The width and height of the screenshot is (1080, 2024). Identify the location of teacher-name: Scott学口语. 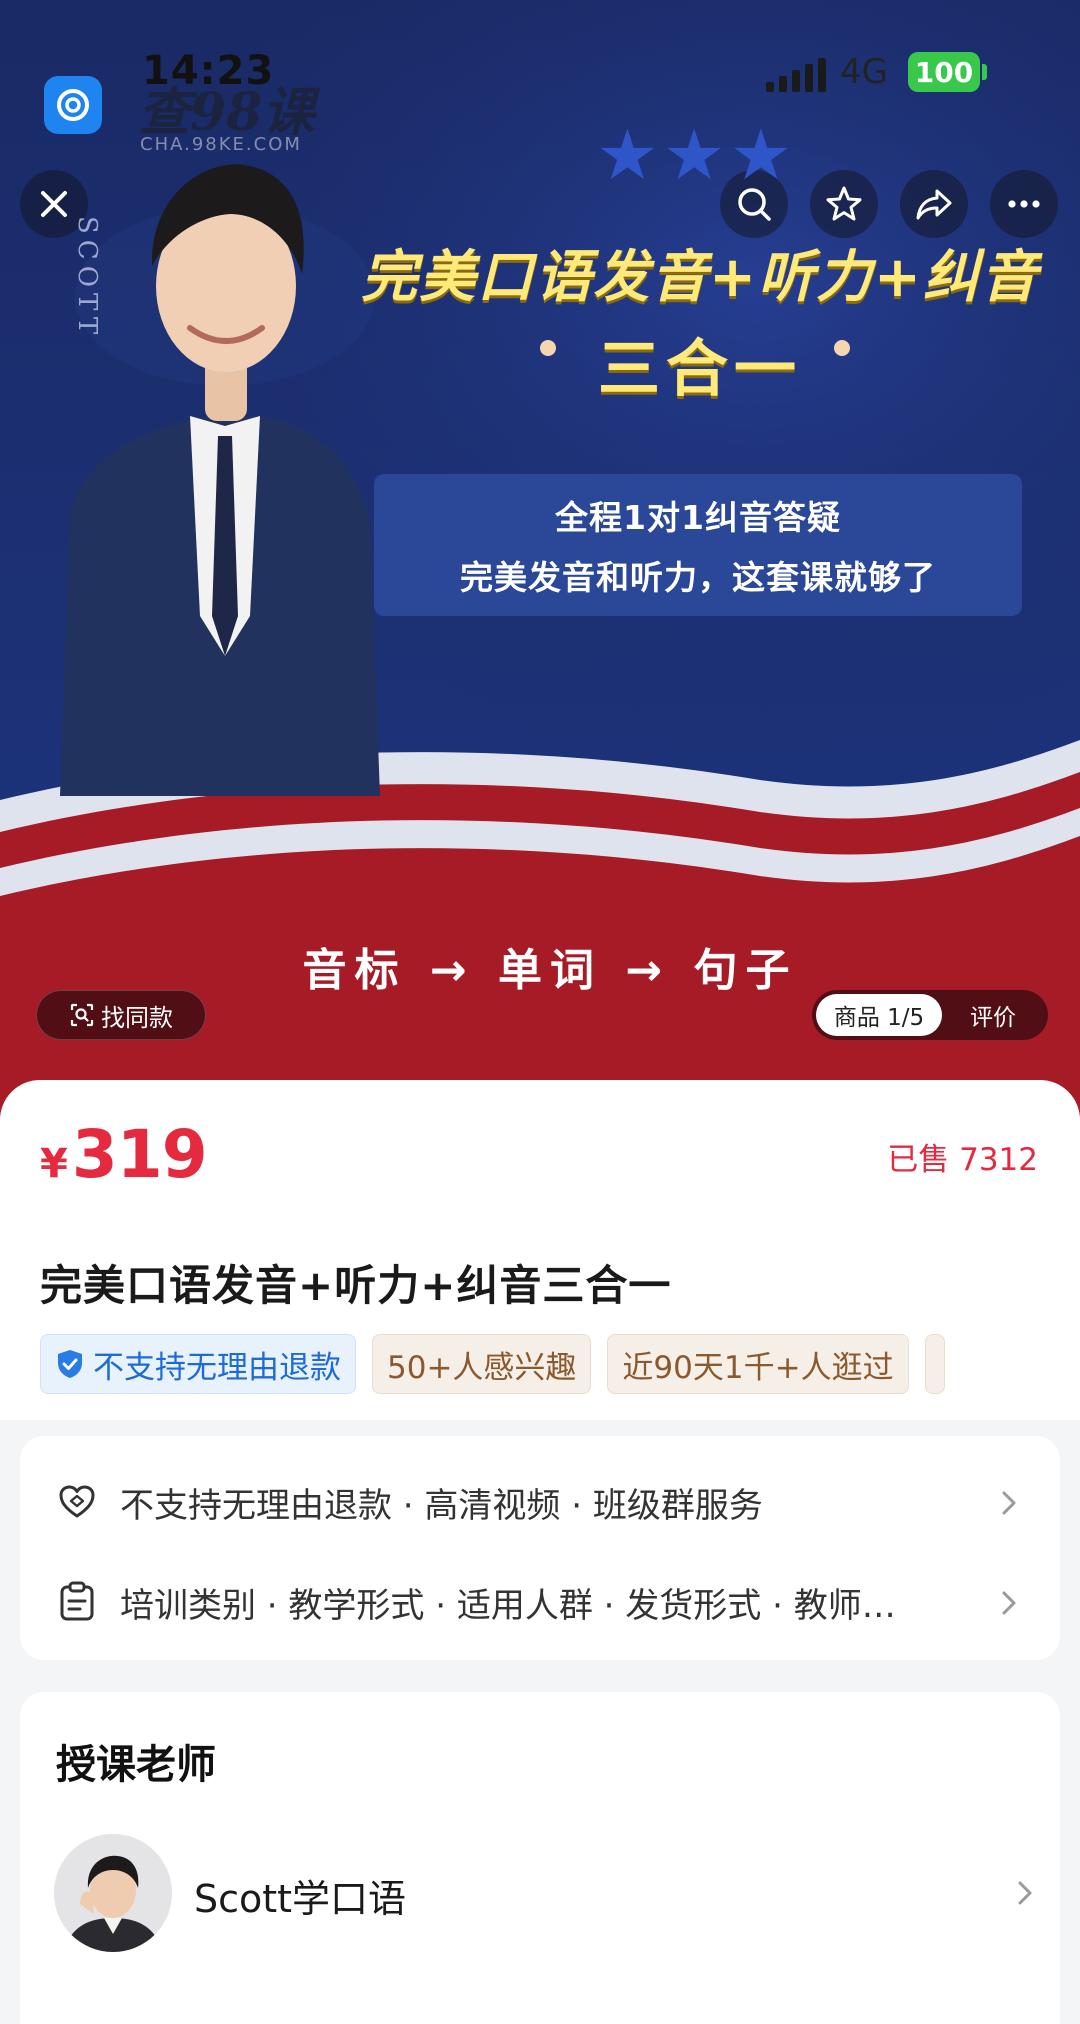
(300, 1895).